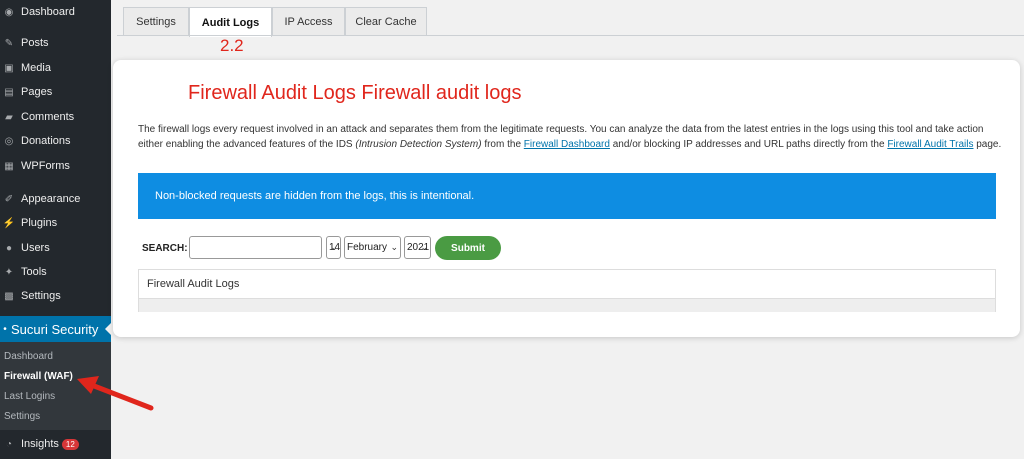  Describe the element at coordinates (48, 117) in the screenshot. I see `sidebar-item-label: Comments` at that location.